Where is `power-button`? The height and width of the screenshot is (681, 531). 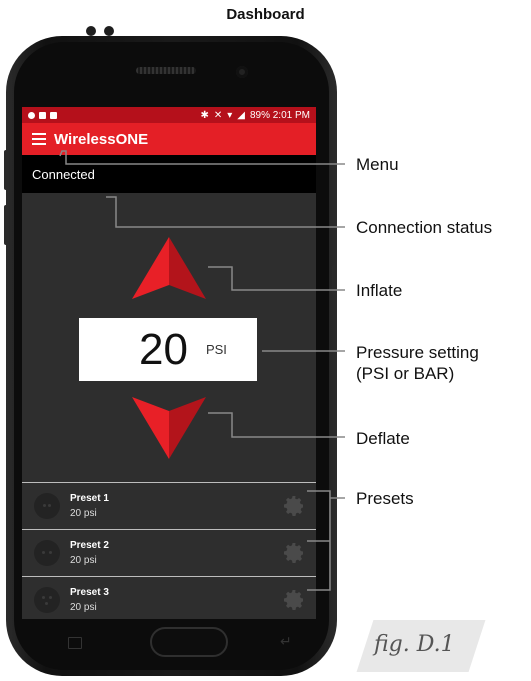
power-button is located at coordinates (334, 280).